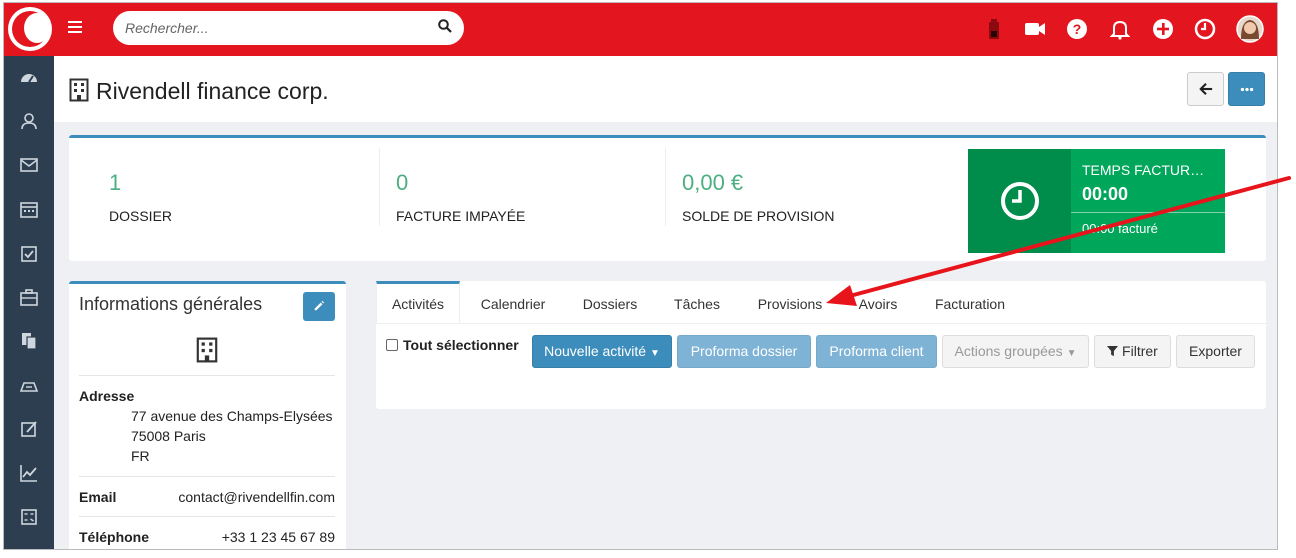 This screenshot has width=1296, height=558. Describe the element at coordinates (29, 165) in the screenshot. I see `mail-icon` at that location.